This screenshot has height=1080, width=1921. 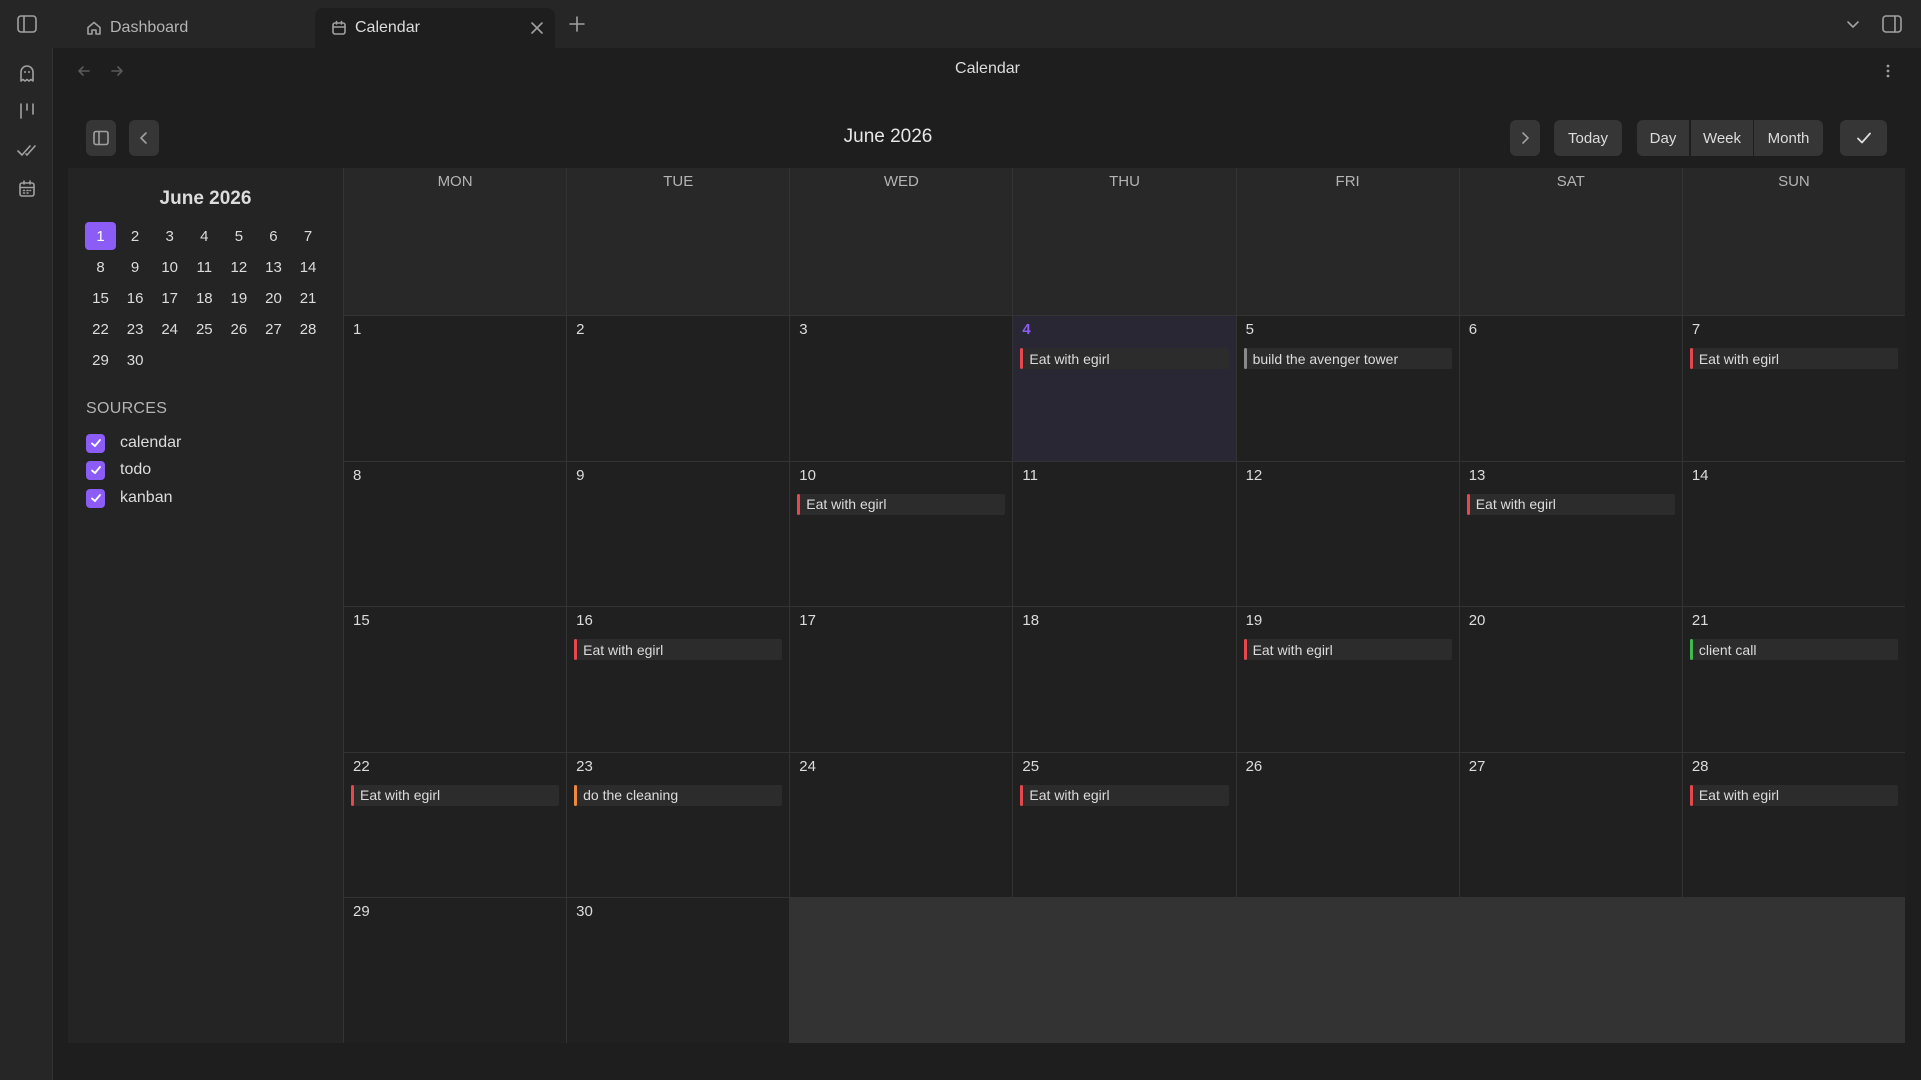 I want to click on day-cell: 7 Eat with egirl, so click(x=1793, y=388).